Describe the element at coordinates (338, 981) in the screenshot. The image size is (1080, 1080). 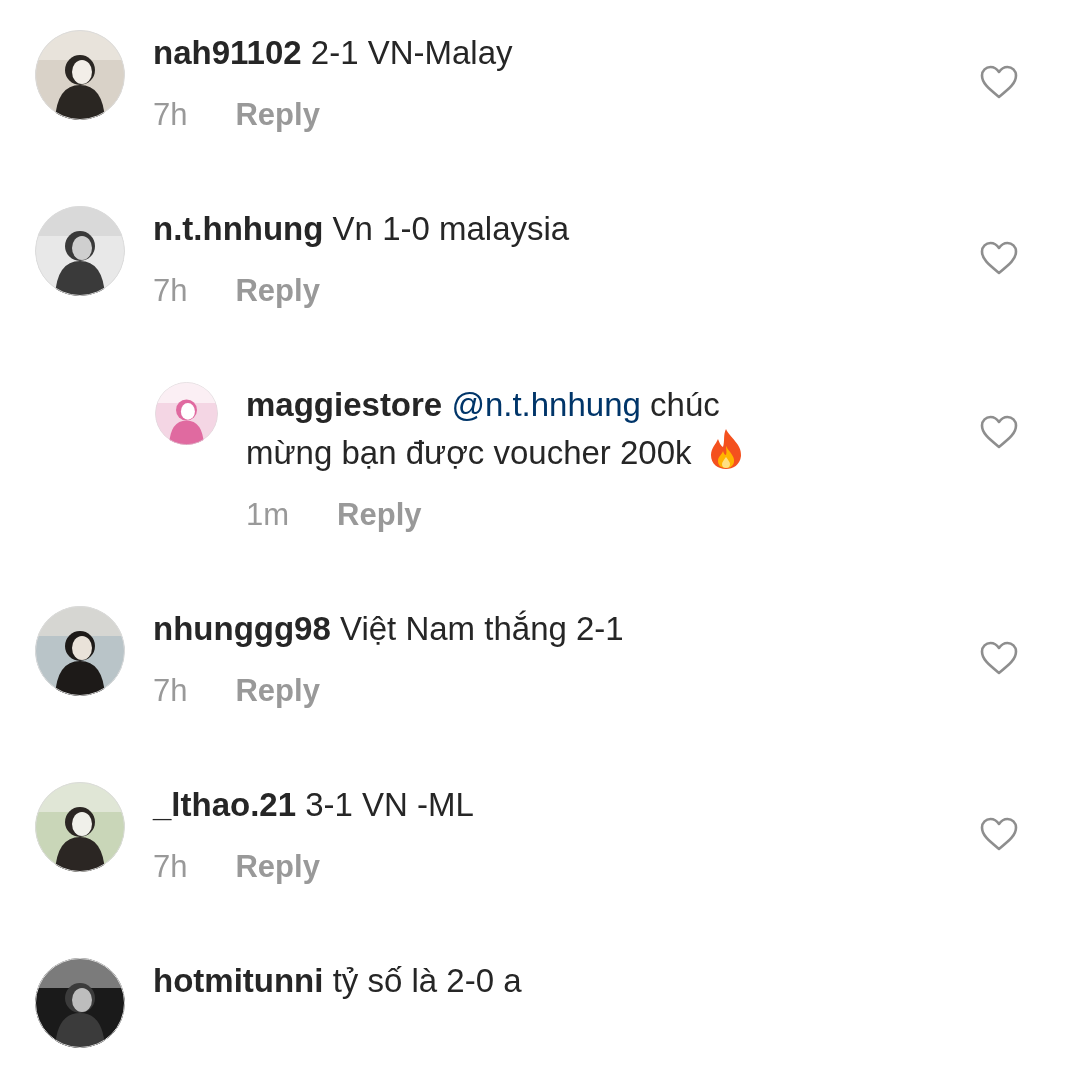
I see `comment-text: hotmitunni tỷ số là 2-0 a` at that location.